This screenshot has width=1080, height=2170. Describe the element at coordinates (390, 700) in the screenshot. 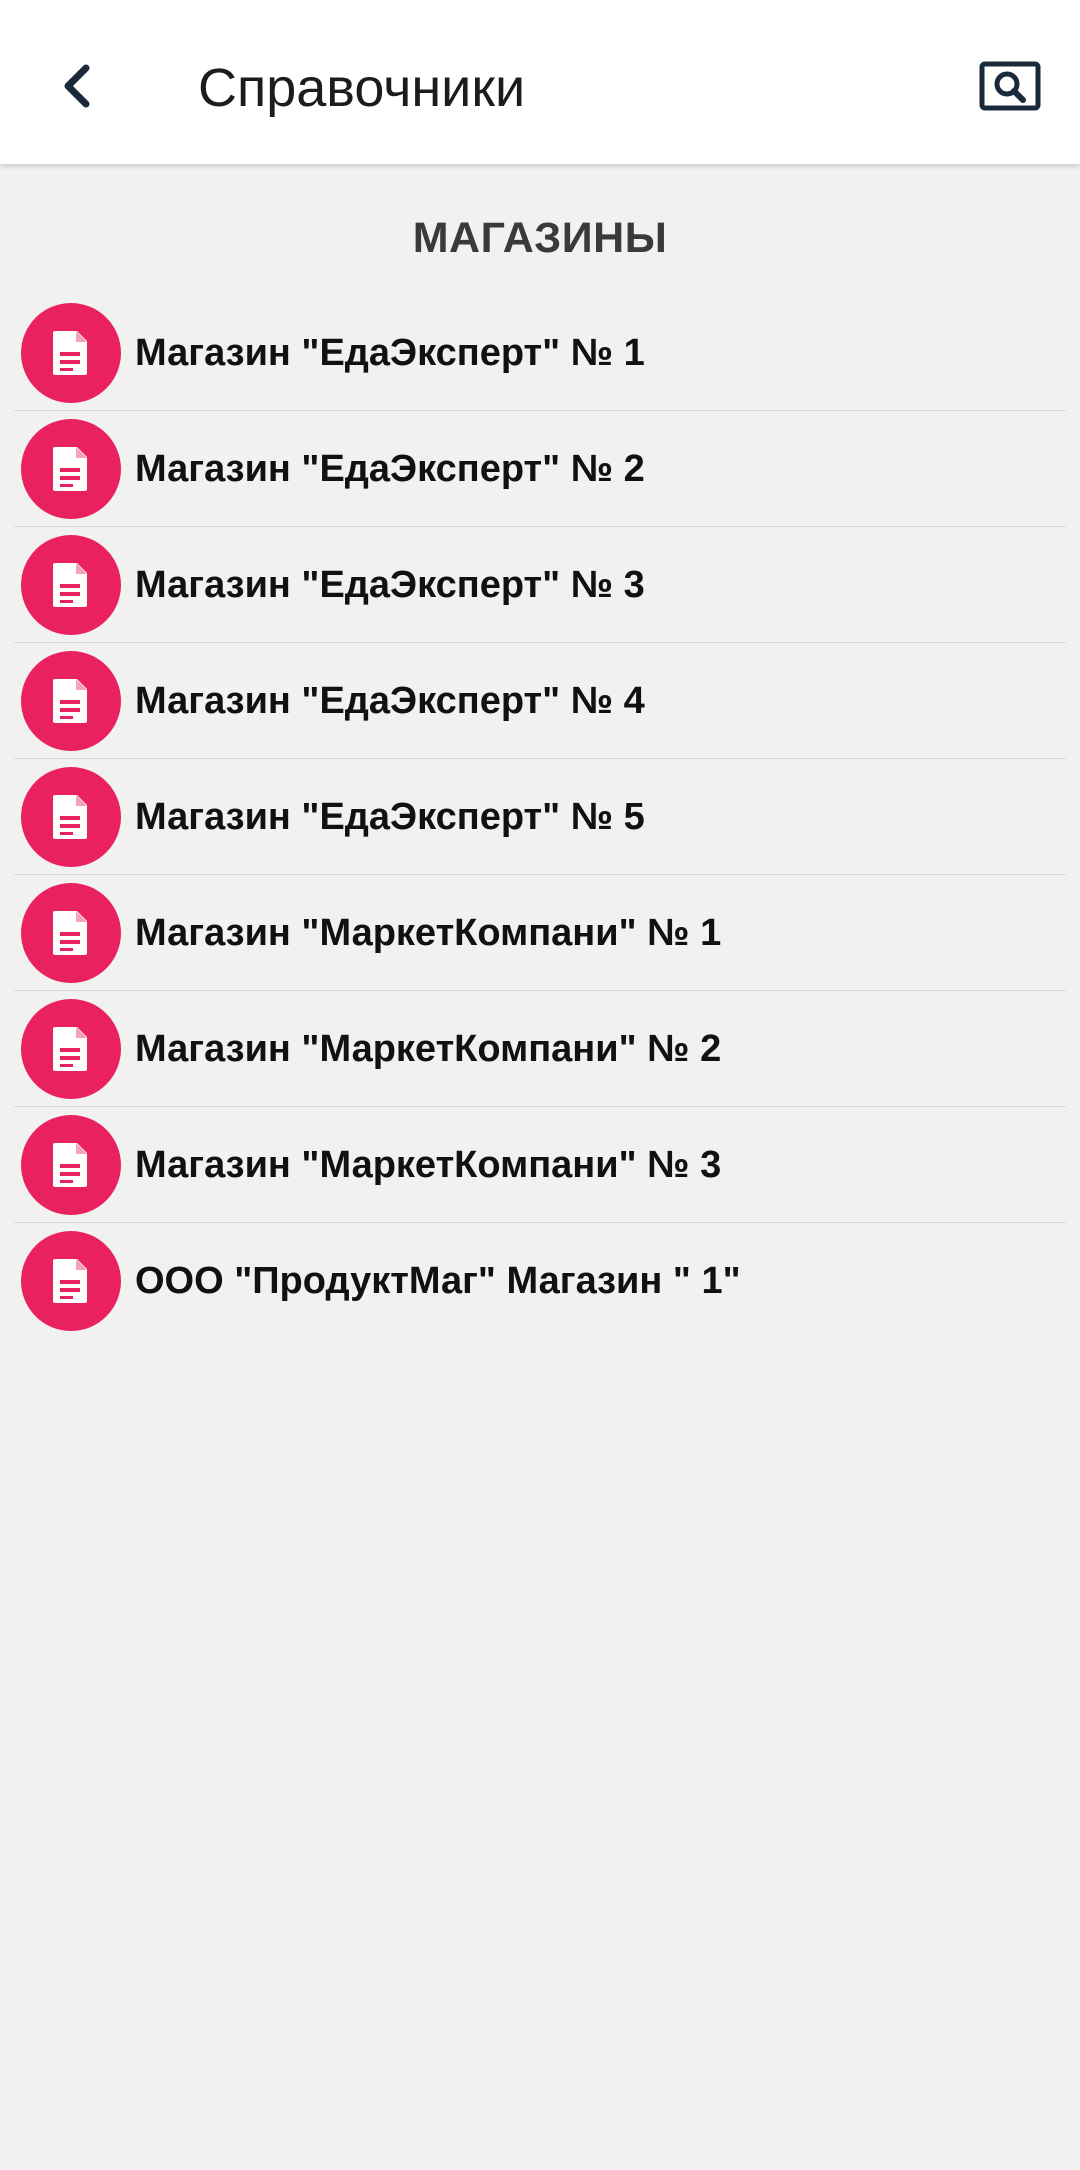

I see `list-item-label: Магазин "ЕдаЭксперт" № 4` at that location.